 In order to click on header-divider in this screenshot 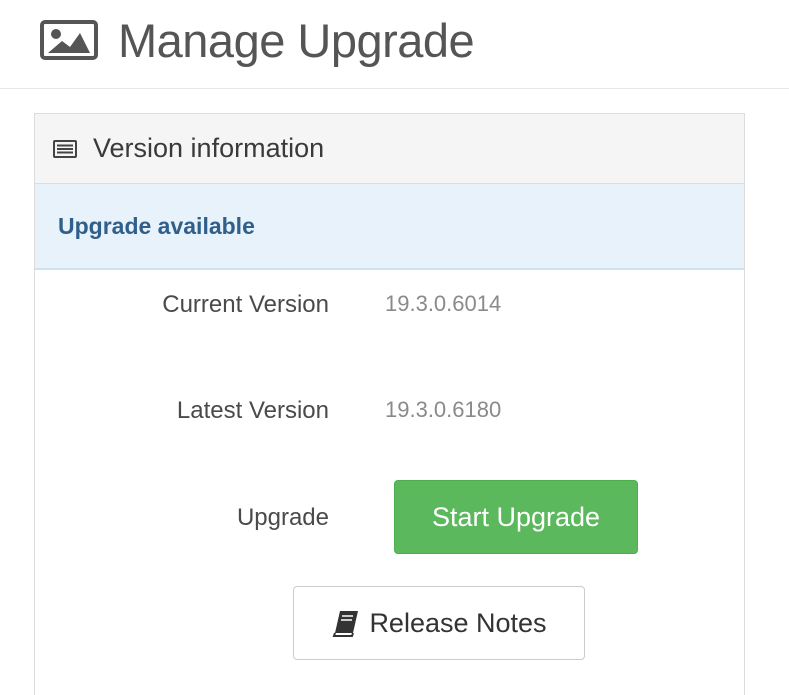, I will do `click(394, 88)`.